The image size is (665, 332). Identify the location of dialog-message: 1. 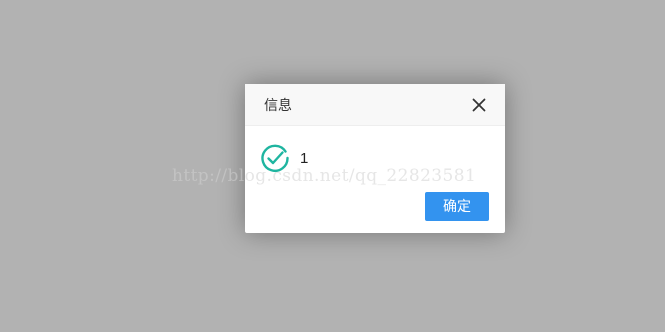
(304, 158).